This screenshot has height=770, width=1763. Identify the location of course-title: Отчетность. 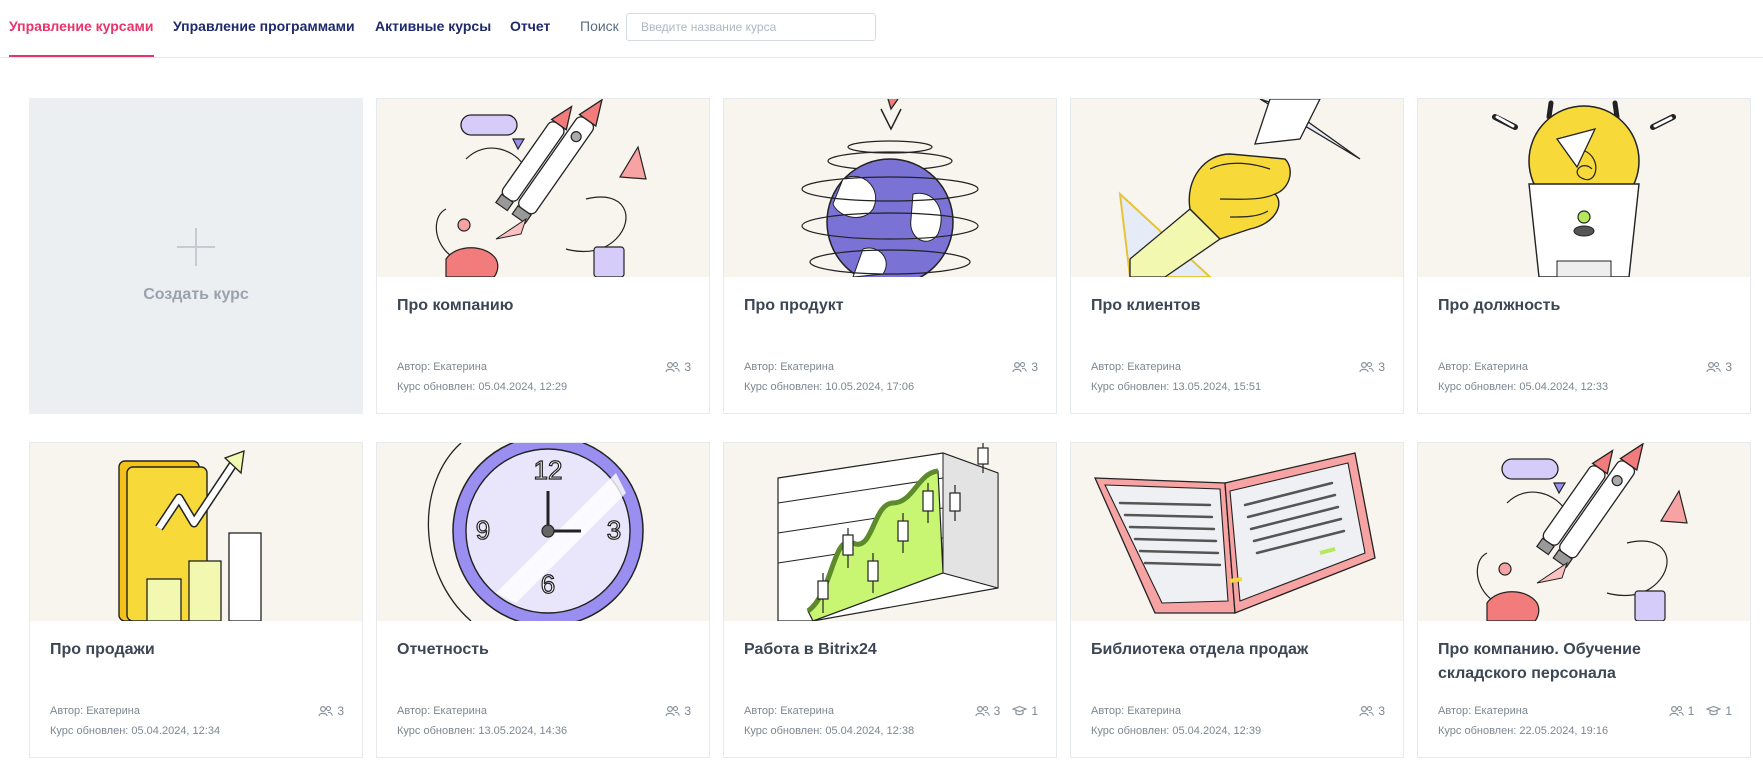
(544, 650).